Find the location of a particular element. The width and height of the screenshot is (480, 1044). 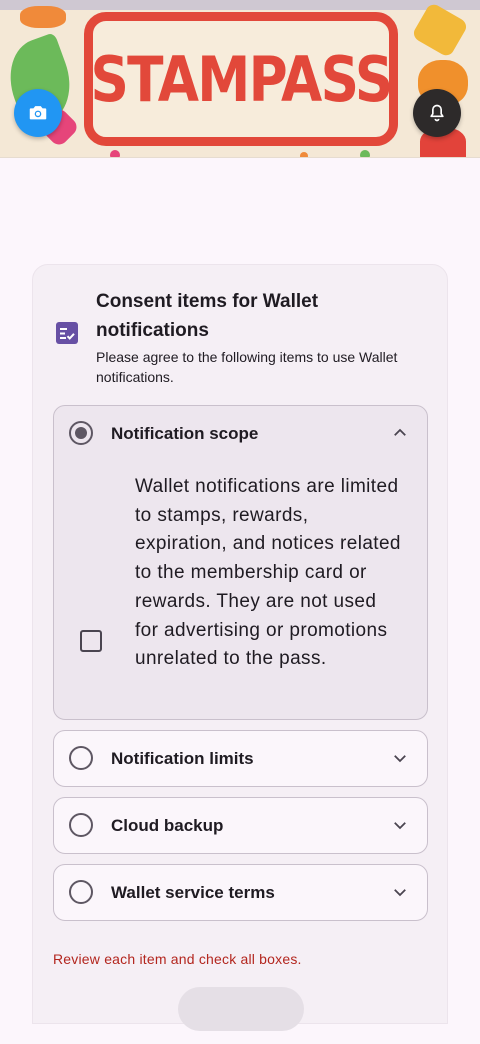

agree-button is located at coordinates (241, 1009).